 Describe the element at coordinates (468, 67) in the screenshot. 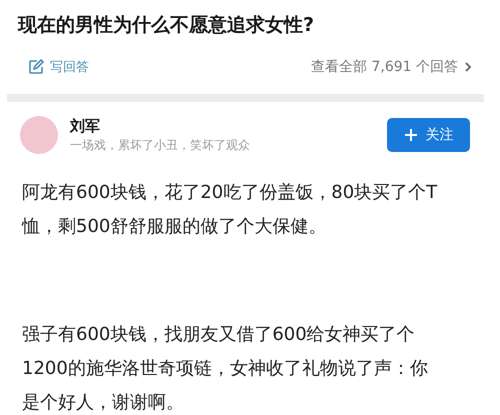

I see `chevron-right-icon` at that location.